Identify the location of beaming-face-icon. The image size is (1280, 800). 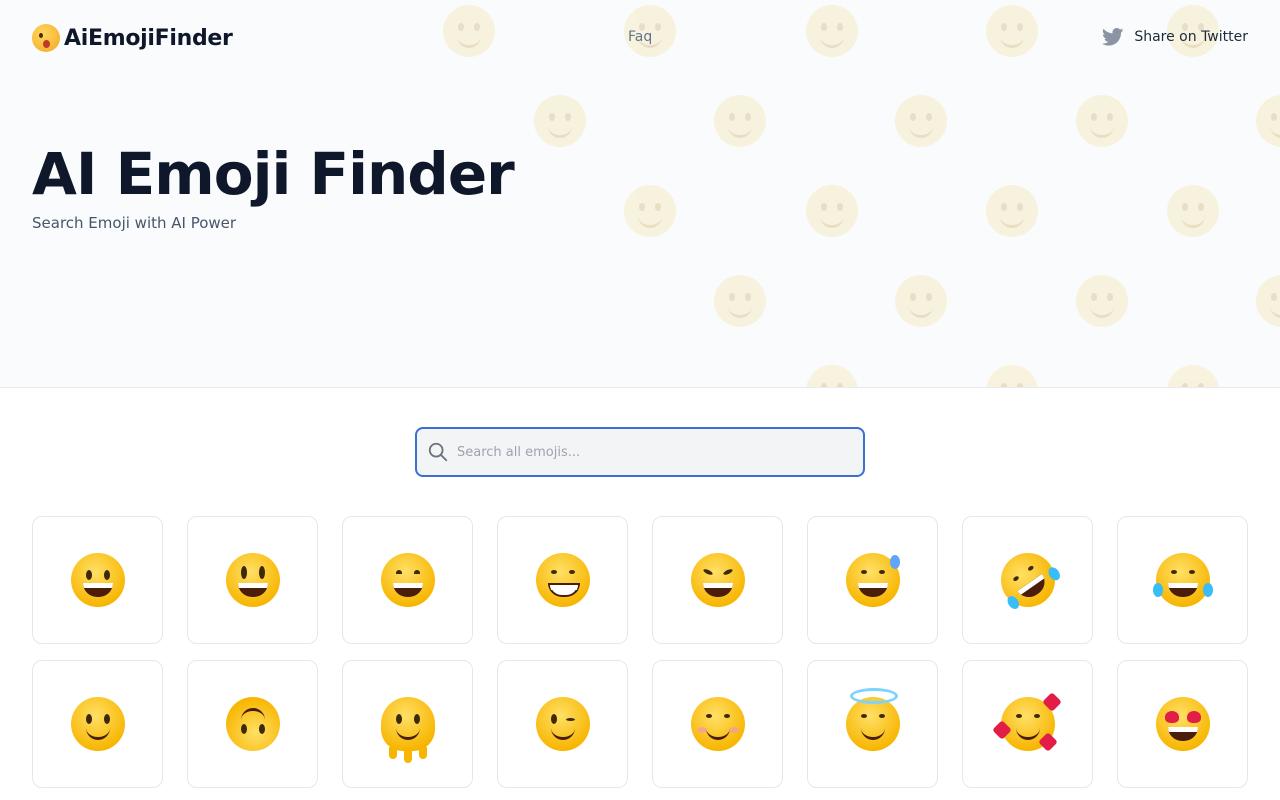
(562, 580).